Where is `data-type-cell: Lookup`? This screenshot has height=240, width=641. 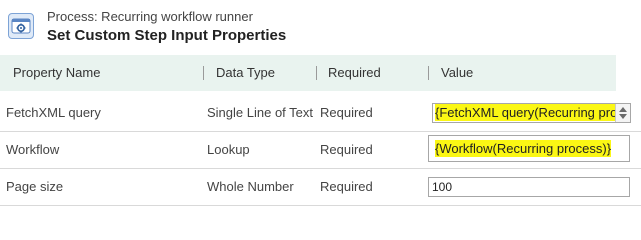
data-type-cell: Lookup is located at coordinates (228, 149).